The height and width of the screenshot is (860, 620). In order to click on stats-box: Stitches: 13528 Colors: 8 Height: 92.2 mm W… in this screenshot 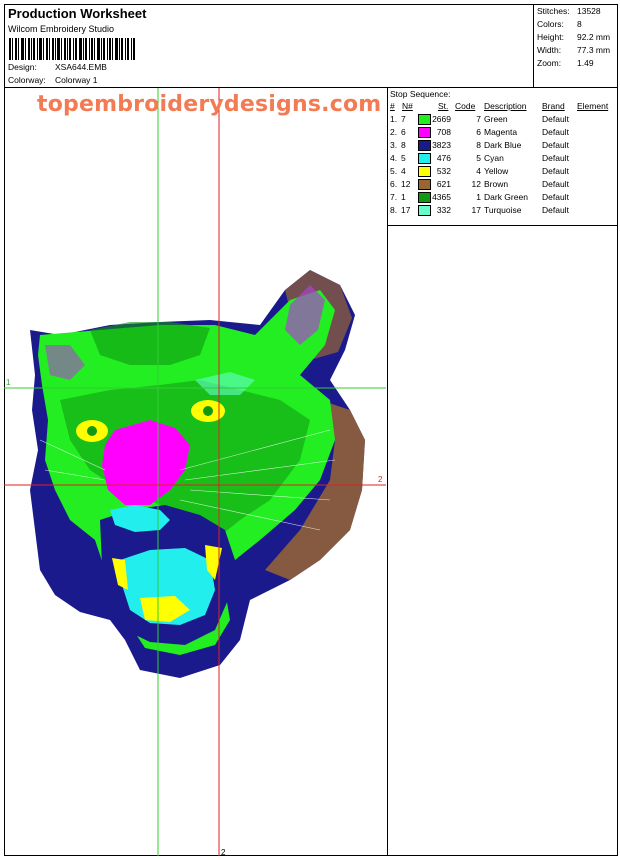, I will do `click(576, 46)`.